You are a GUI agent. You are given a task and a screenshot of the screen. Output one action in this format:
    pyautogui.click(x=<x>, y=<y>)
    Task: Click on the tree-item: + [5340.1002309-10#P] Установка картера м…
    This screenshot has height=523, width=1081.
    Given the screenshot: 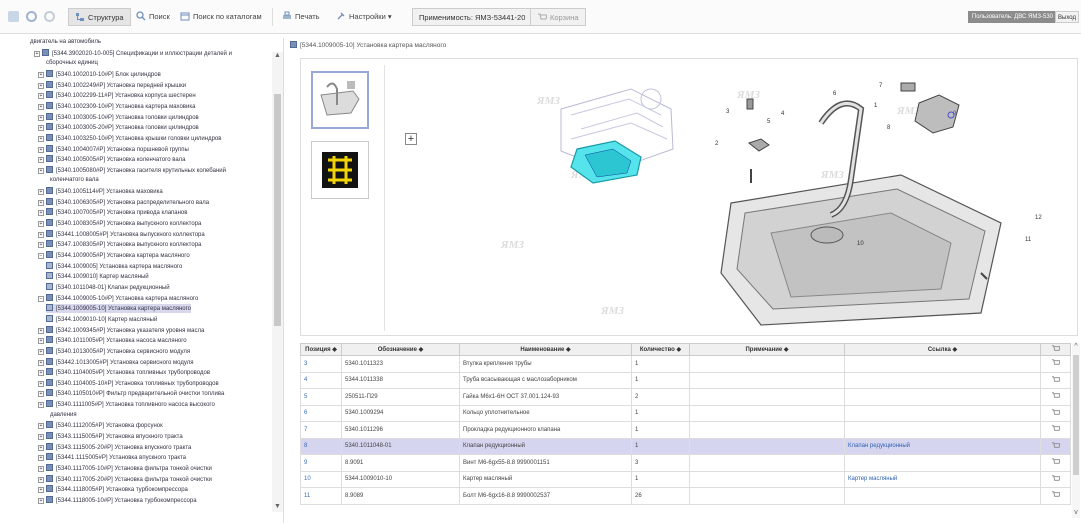 What is the action you would take?
    pyautogui.click(x=116, y=106)
    